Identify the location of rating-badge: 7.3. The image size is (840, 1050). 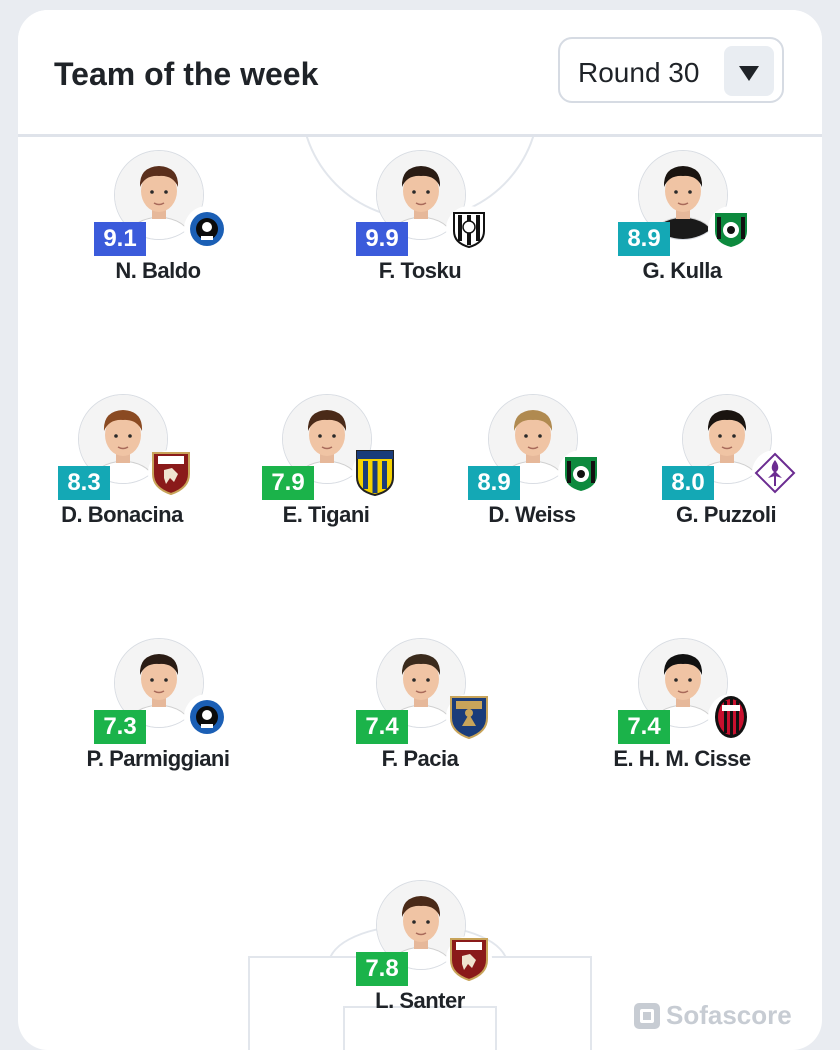
(120, 727).